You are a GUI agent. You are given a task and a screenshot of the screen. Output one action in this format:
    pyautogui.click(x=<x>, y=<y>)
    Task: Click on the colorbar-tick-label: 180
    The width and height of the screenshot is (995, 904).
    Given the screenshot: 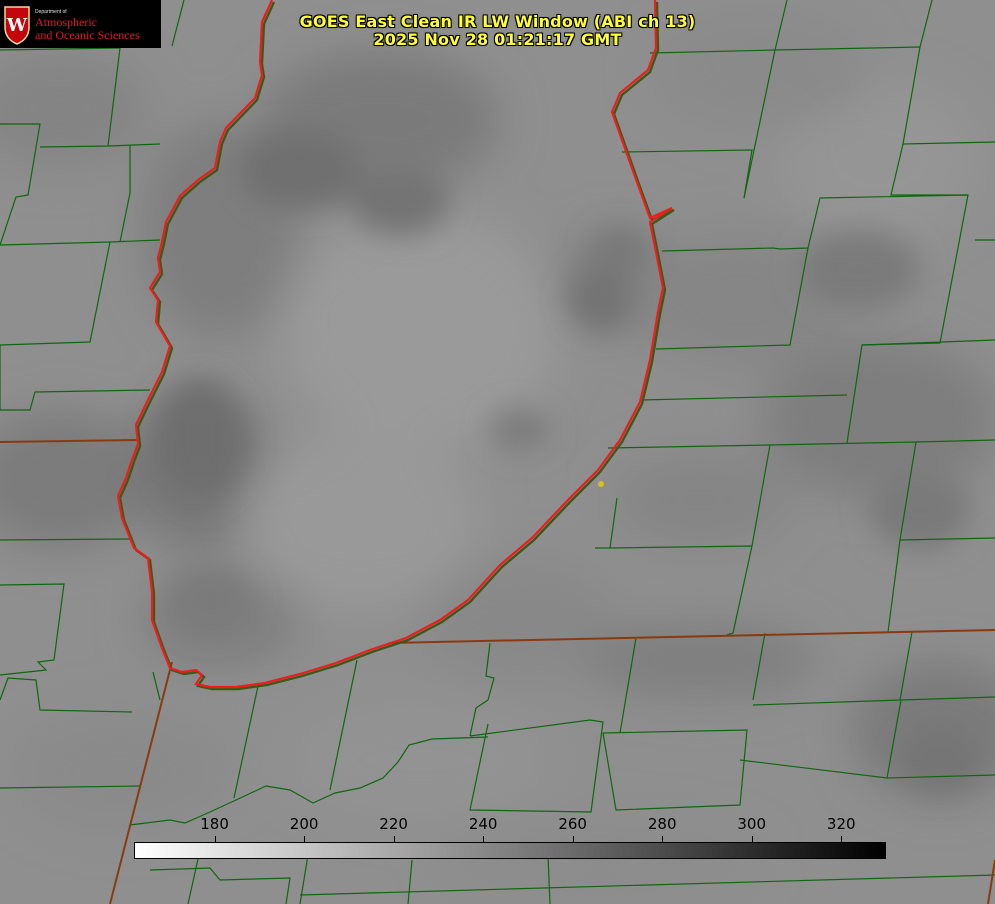 What is the action you would take?
    pyautogui.click(x=214, y=824)
    